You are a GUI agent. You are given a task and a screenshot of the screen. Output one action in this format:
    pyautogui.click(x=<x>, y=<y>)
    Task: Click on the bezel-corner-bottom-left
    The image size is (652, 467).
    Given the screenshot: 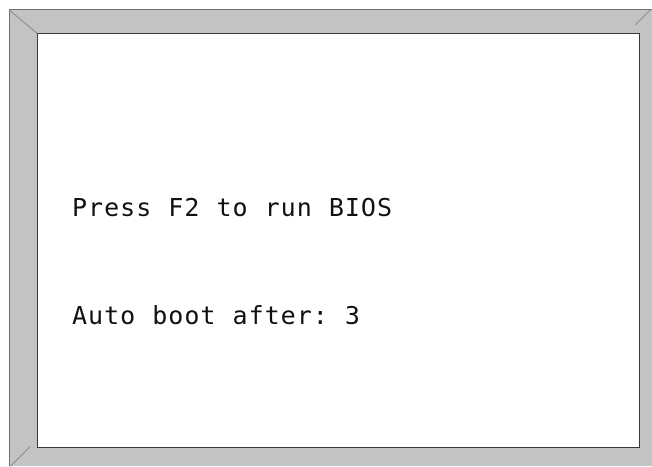 What is the action you would take?
    pyautogui.click(x=20, y=456)
    